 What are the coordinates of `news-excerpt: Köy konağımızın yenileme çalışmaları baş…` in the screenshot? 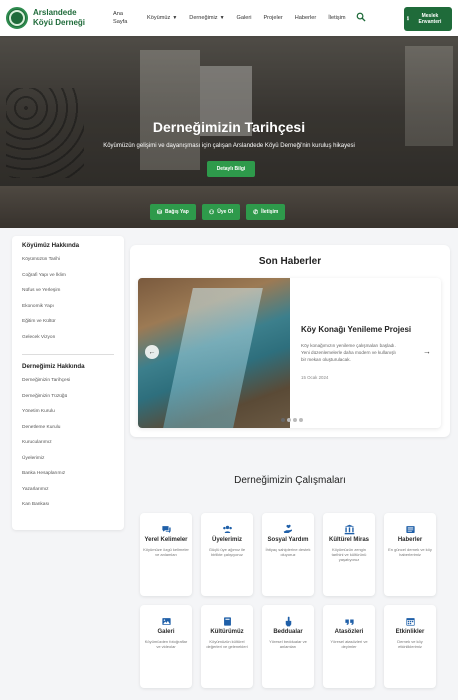 It's located at (361, 352).